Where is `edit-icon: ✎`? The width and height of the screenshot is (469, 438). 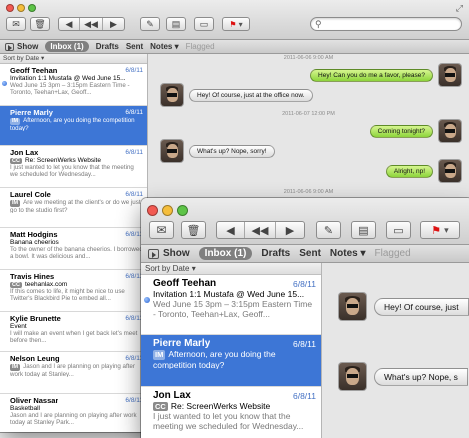 edit-icon: ✎ is located at coordinates (328, 230).